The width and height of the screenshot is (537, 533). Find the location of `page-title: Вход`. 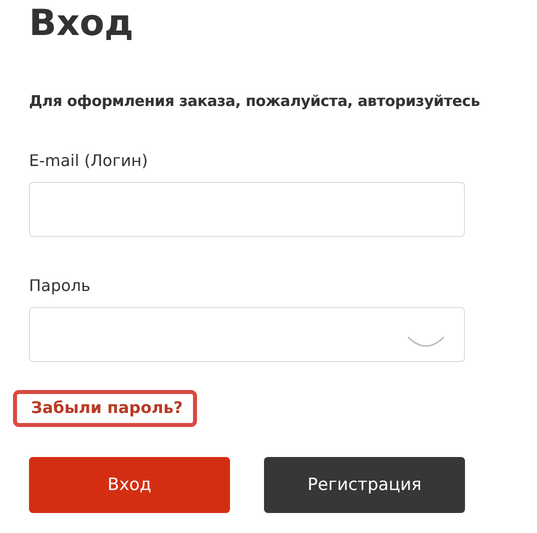

page-title: Вход is located at coordinates (81, 24).